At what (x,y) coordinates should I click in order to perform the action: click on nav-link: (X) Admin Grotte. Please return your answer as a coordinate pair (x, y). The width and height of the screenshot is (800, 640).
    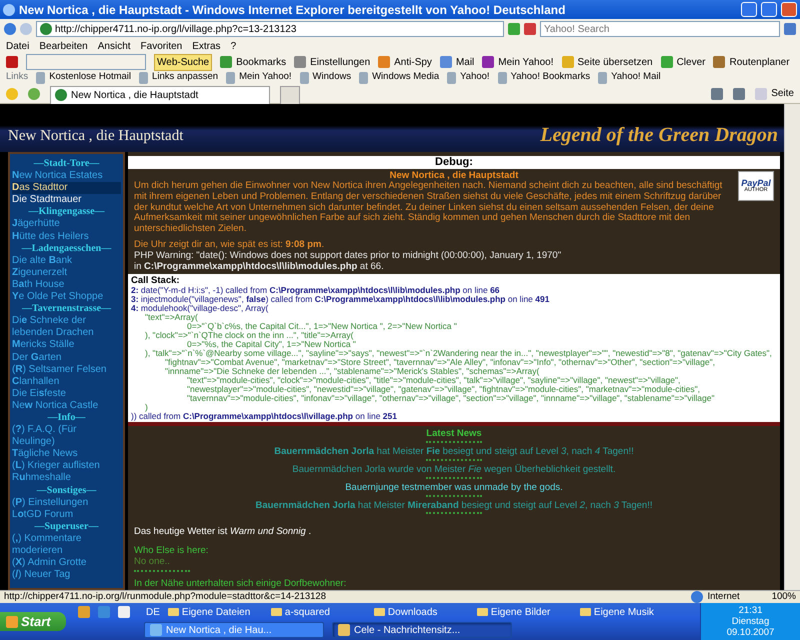
    Looking at the image, I should click on (66, 563).